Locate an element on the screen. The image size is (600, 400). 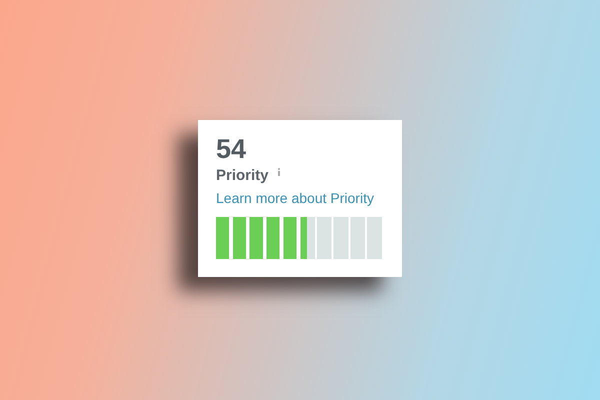
metric-label: Priority is located at coordinates (242, 176).